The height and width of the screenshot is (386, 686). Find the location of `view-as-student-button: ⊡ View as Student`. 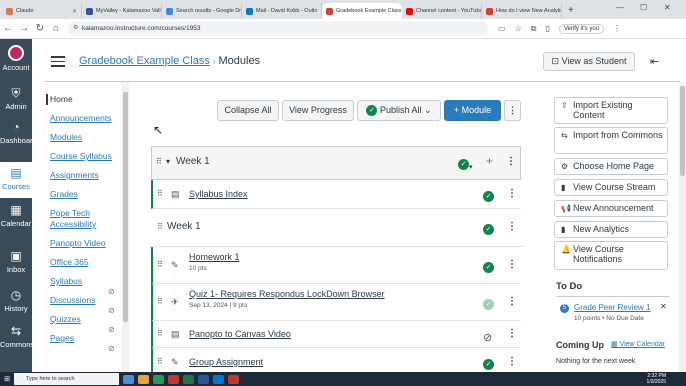

view-as-student-button: ⊡ View as Student is located at coordinates (589, 61).